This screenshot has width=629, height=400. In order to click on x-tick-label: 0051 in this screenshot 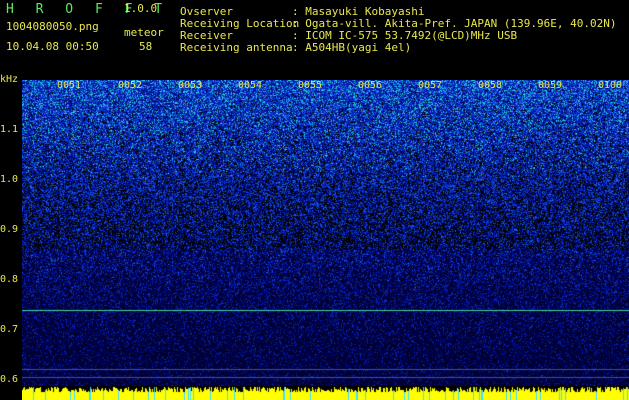, I will do `click(69, 85)`.